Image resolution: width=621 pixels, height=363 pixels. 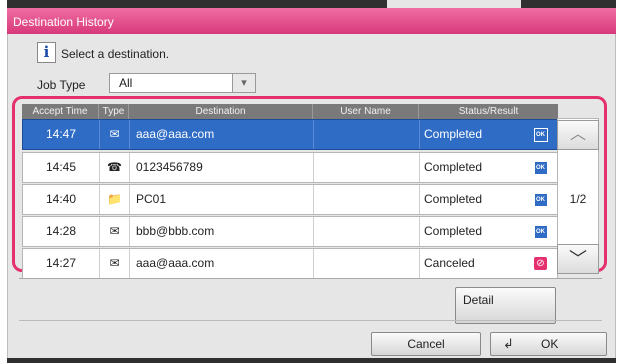 I want to click on scroll-down-button: ﹀, so click(x=578, y=259).